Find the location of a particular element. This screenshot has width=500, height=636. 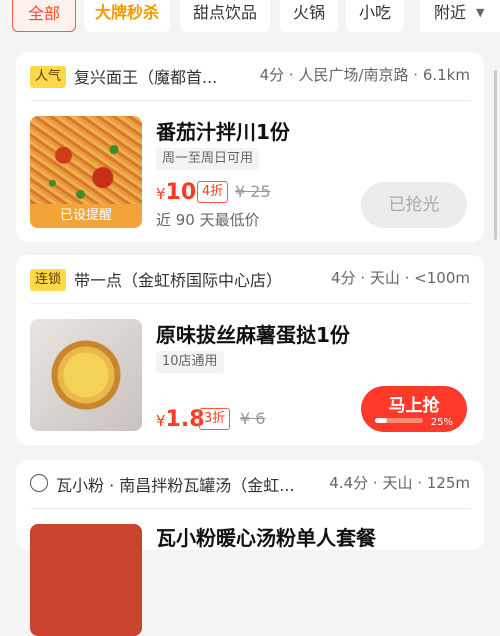

tab-snacks: 小吃 is located at coordinates (375, 16).